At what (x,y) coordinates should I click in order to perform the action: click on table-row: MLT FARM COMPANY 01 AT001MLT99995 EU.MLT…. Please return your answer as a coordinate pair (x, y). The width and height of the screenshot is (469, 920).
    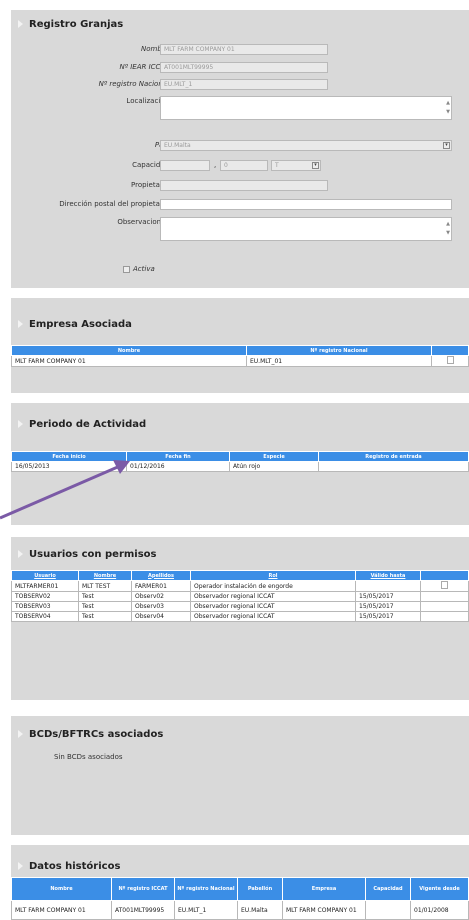
    Looking at the image, I should click on (240, 910).